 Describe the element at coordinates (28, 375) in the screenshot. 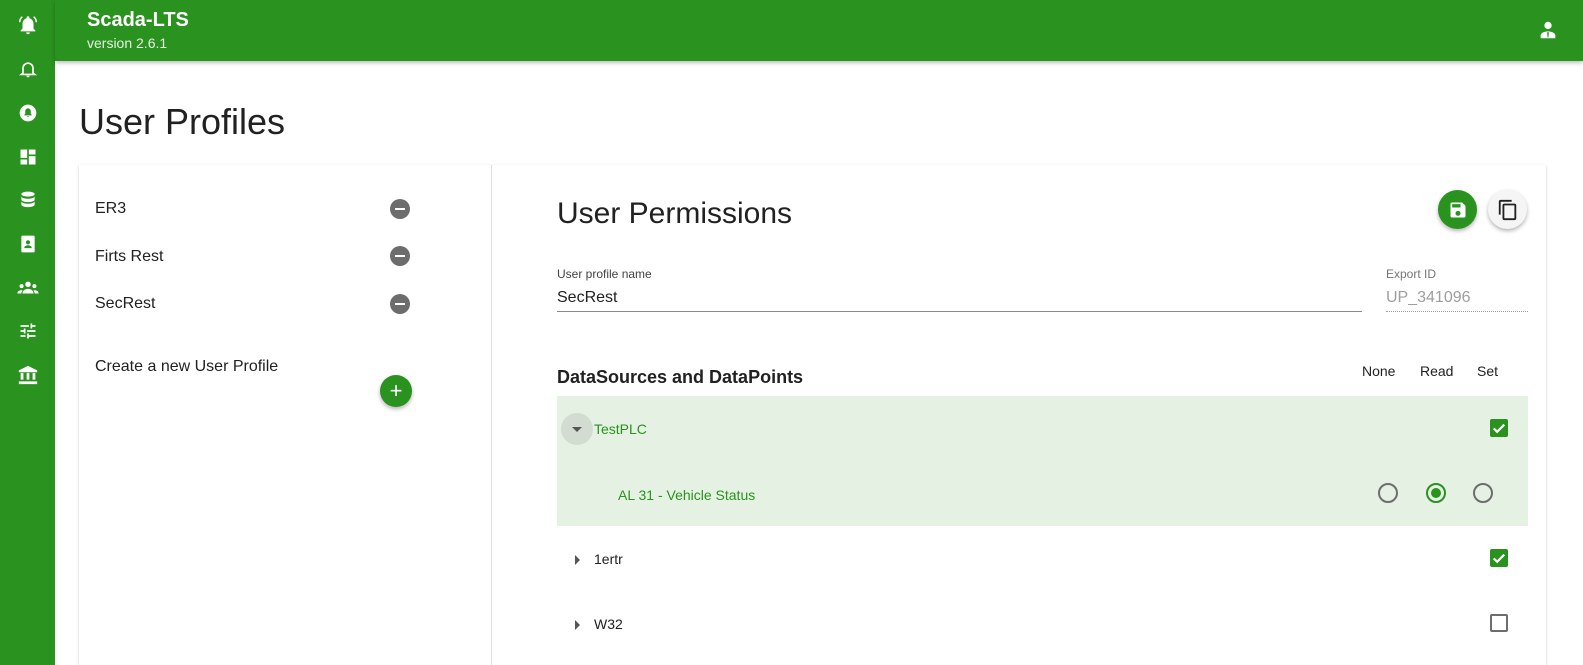

I see `institution-icon` at that location.